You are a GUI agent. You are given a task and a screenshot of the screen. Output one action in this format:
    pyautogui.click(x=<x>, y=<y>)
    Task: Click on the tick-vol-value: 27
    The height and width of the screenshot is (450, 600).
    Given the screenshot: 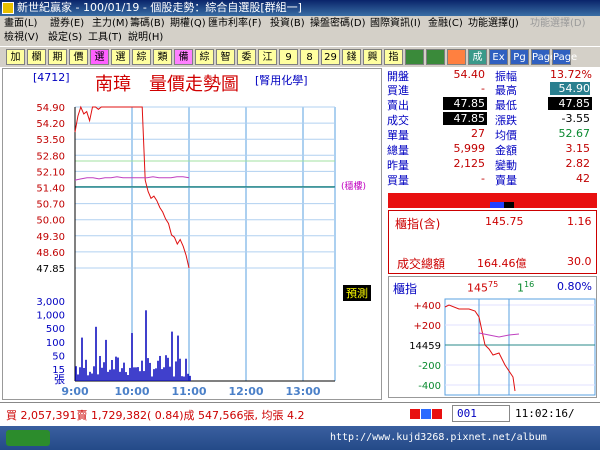 What is the action you would take?
    pyautogui.click(x=478, y=133)
    